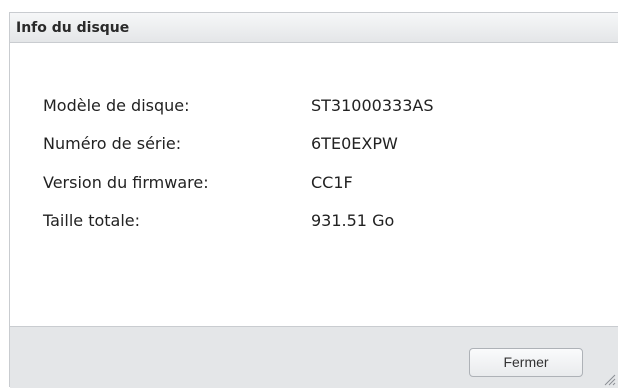 The image size is (618, 388). Describe the element at coordinates (92, 220) in the screenshot. I see `field-label-total-size: Taille totale:` at that location.